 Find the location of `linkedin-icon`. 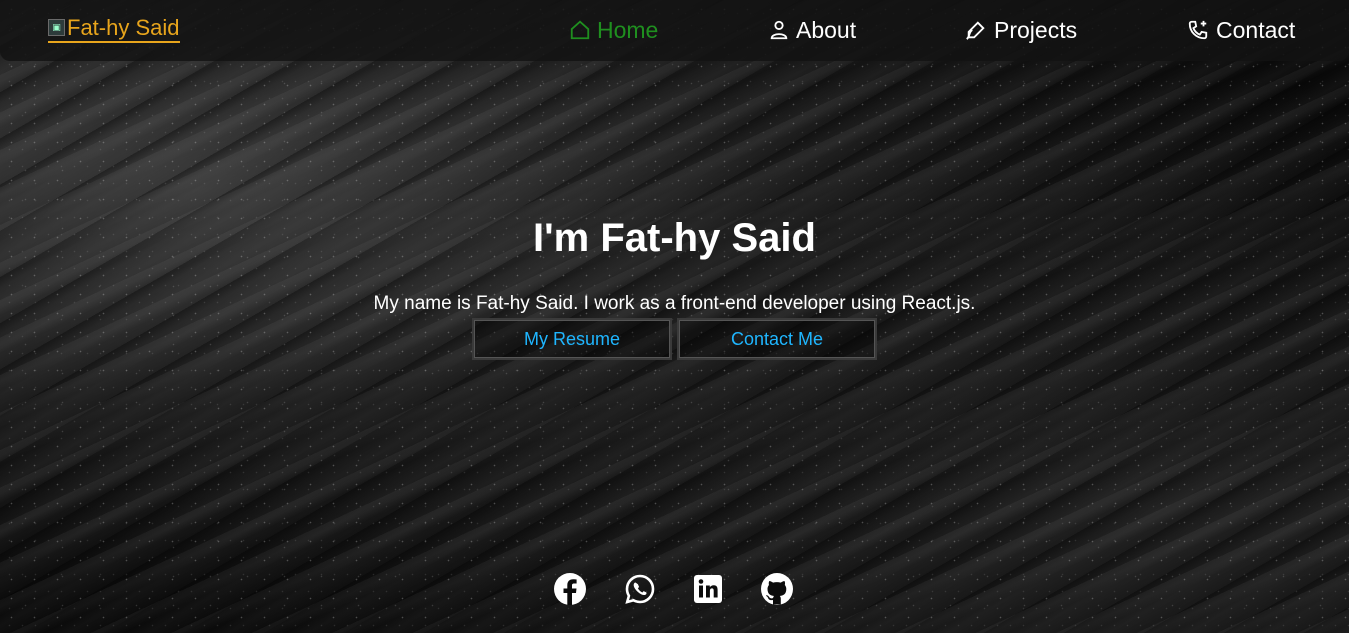

linkedin-icon is located at coordinates (708, 589).